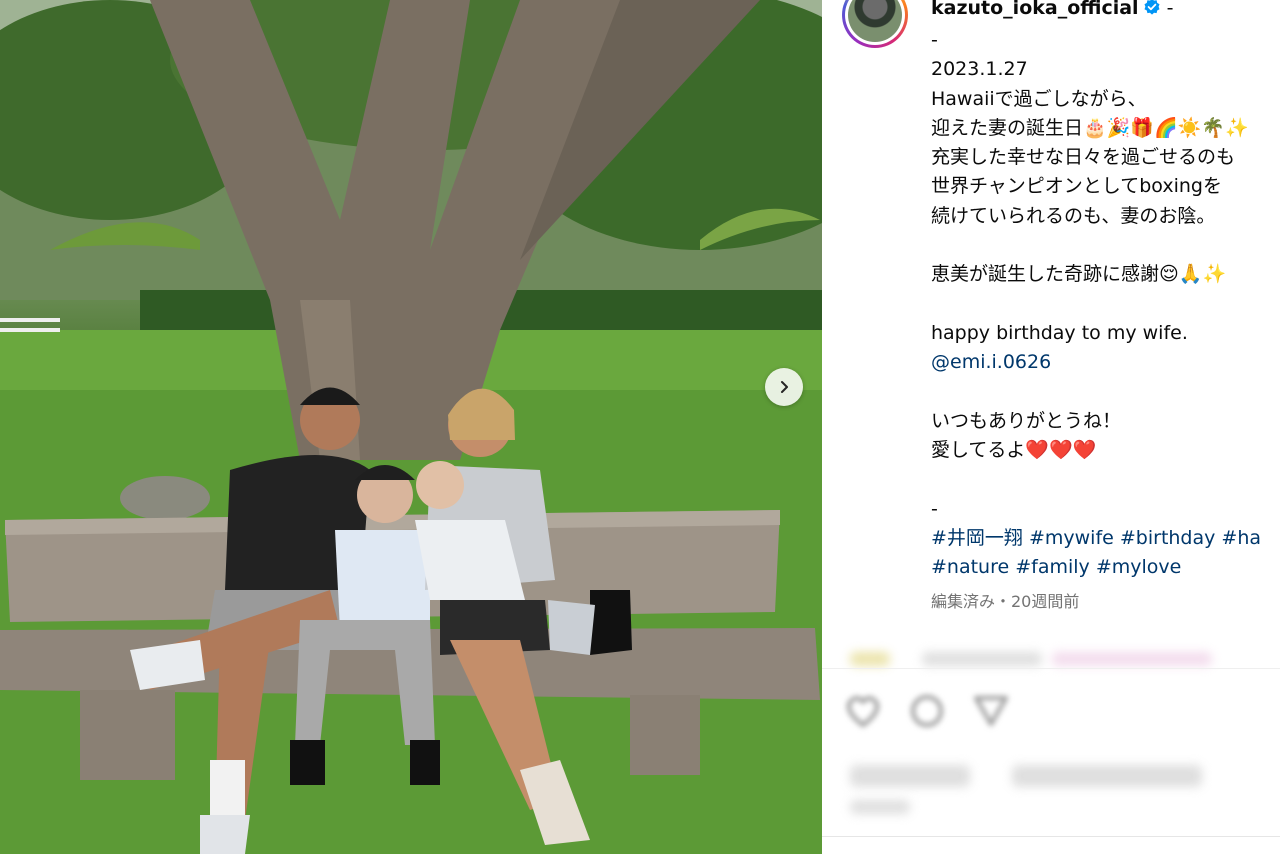 Image resolution: width=1280 pixels, height=854 pixels. I want to click on post-meta: 編集済み・20週間前, so click(1005, 601).